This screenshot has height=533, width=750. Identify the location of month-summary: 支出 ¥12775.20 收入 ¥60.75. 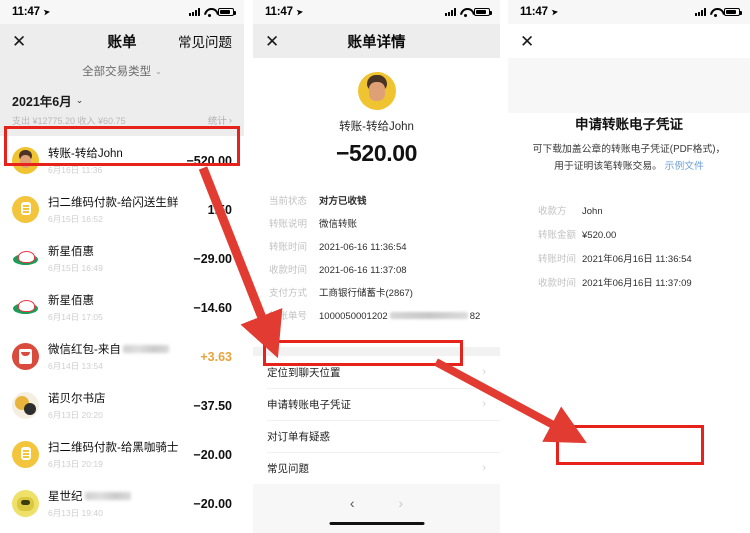
(69, 120).